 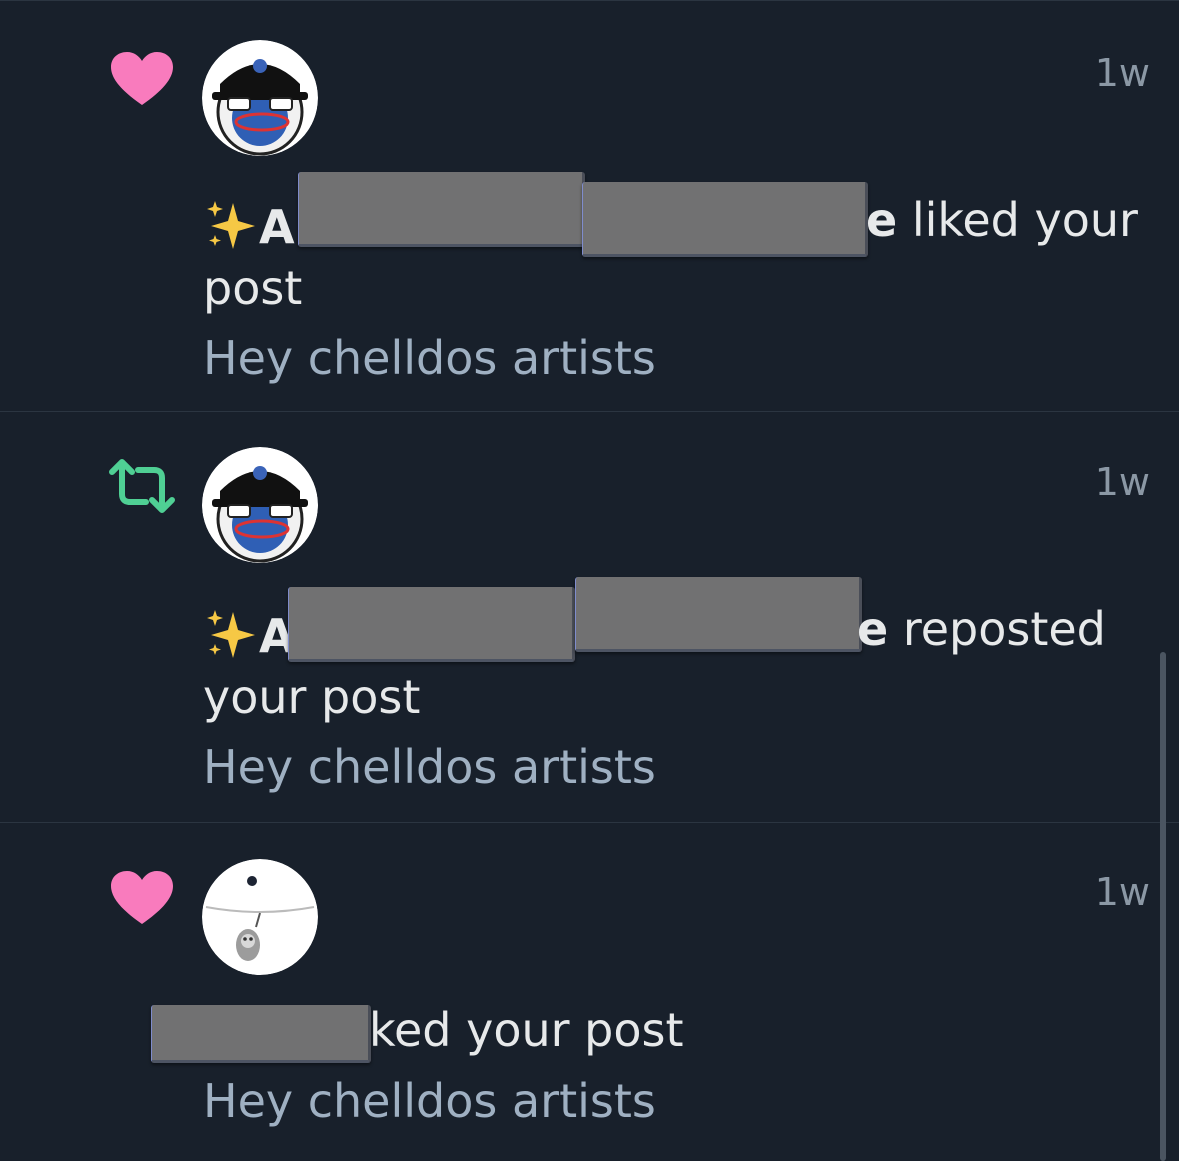 I want to click on repost-icon, so click(x=142, y=486).